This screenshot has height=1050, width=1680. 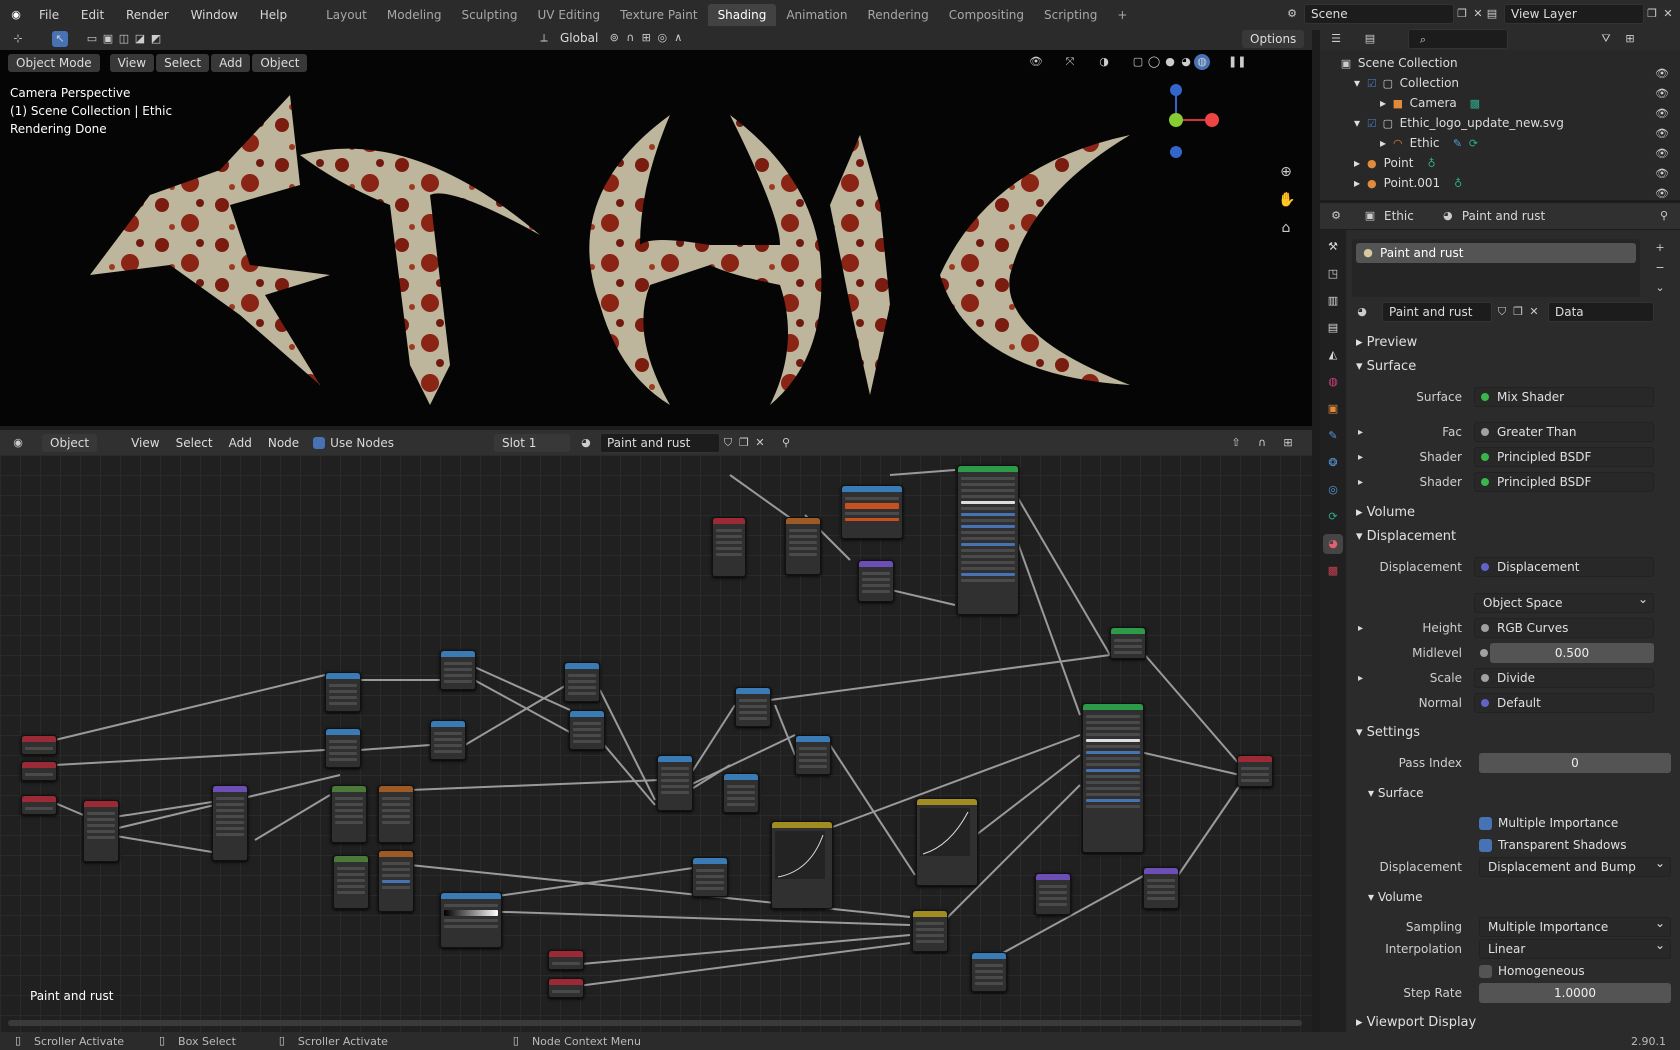 What do you see at coordinates (1176, 90) in the screenshot?
I see `z-axis-icon` at bounding box center [1176, 90].